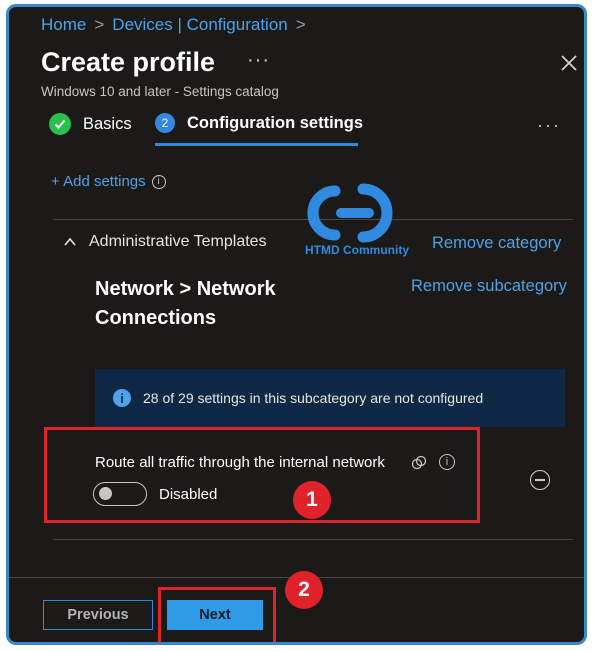 This screenshot has width=593, height=651. I want to click on remove-category-link: Remove category, so click(496, 243).